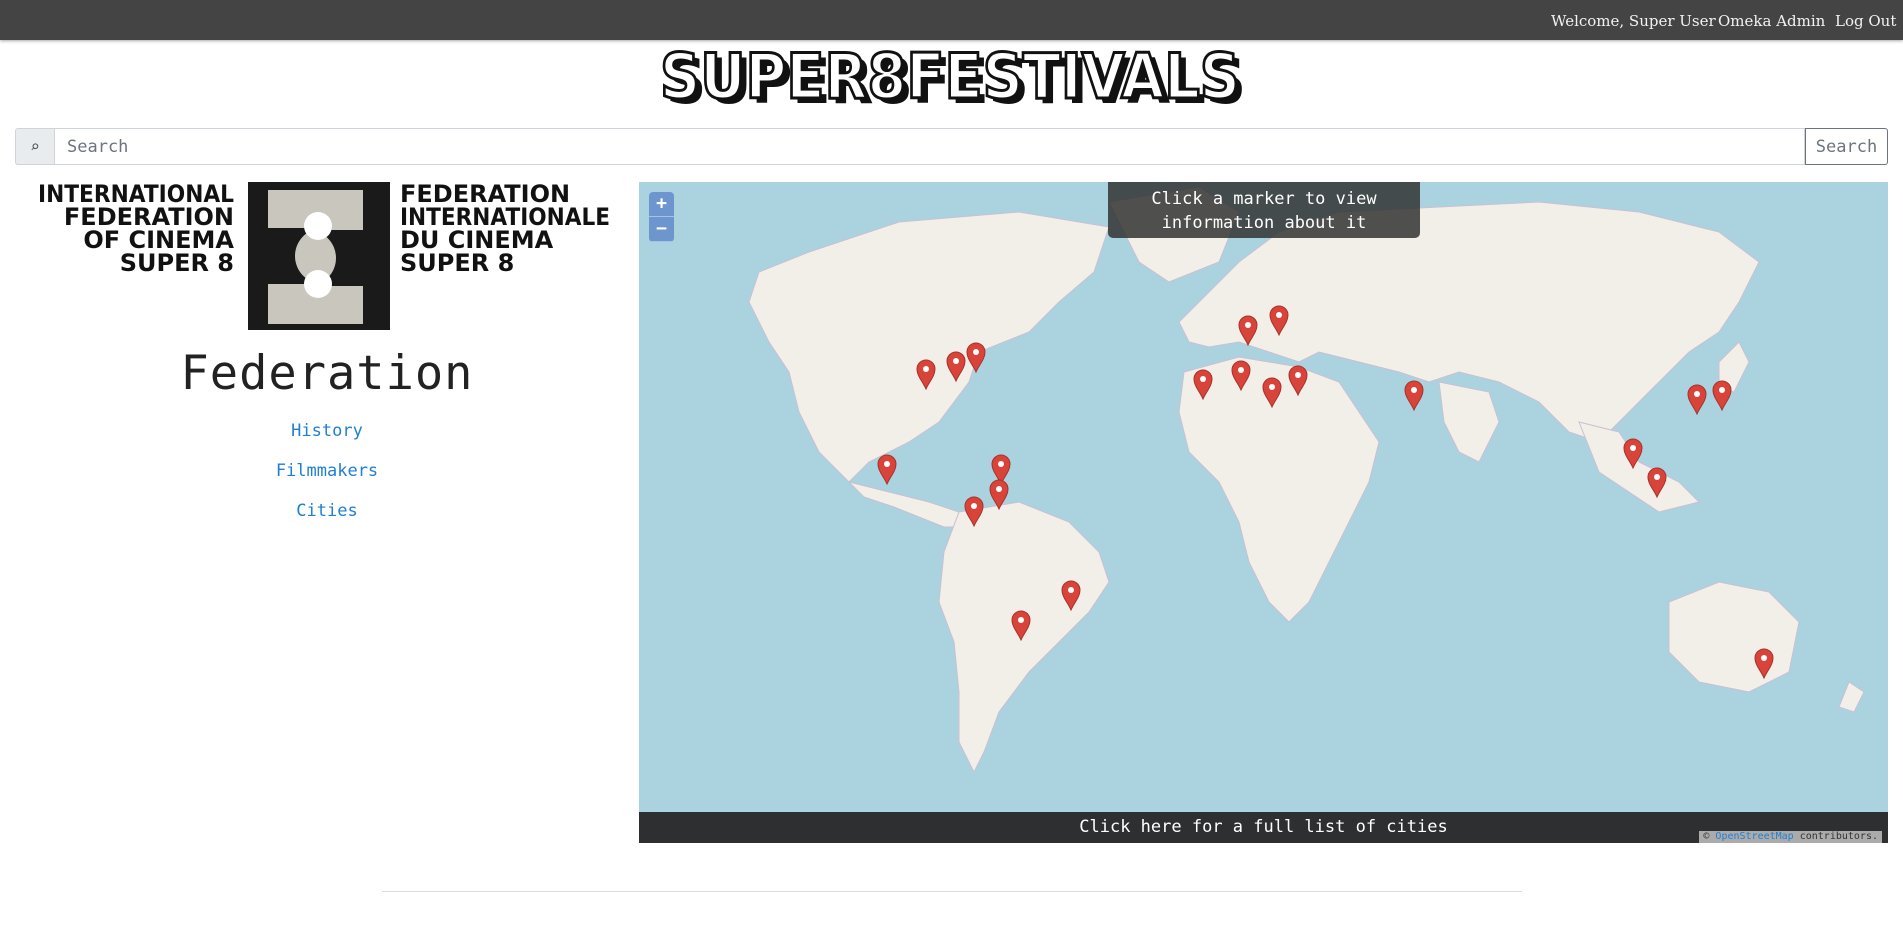 The width and height of the screenshot is (1903, 944). What do you see at coordinates (1846, 146) in the screenshot?
I see `search-button: Search` at bounding box center [1846, 146].